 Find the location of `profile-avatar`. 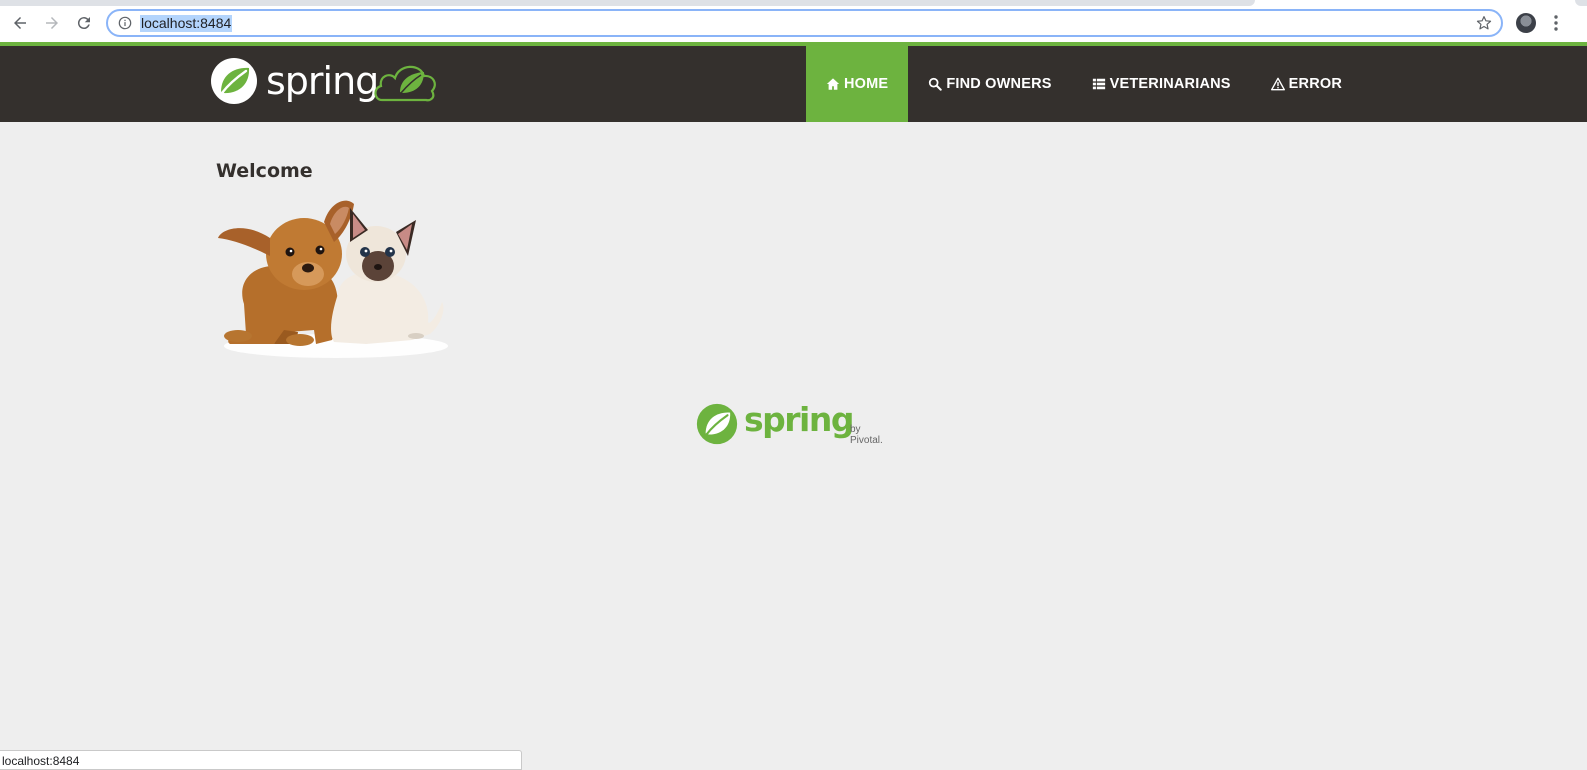

profile-avatar is located at coordinates (1526, 23).